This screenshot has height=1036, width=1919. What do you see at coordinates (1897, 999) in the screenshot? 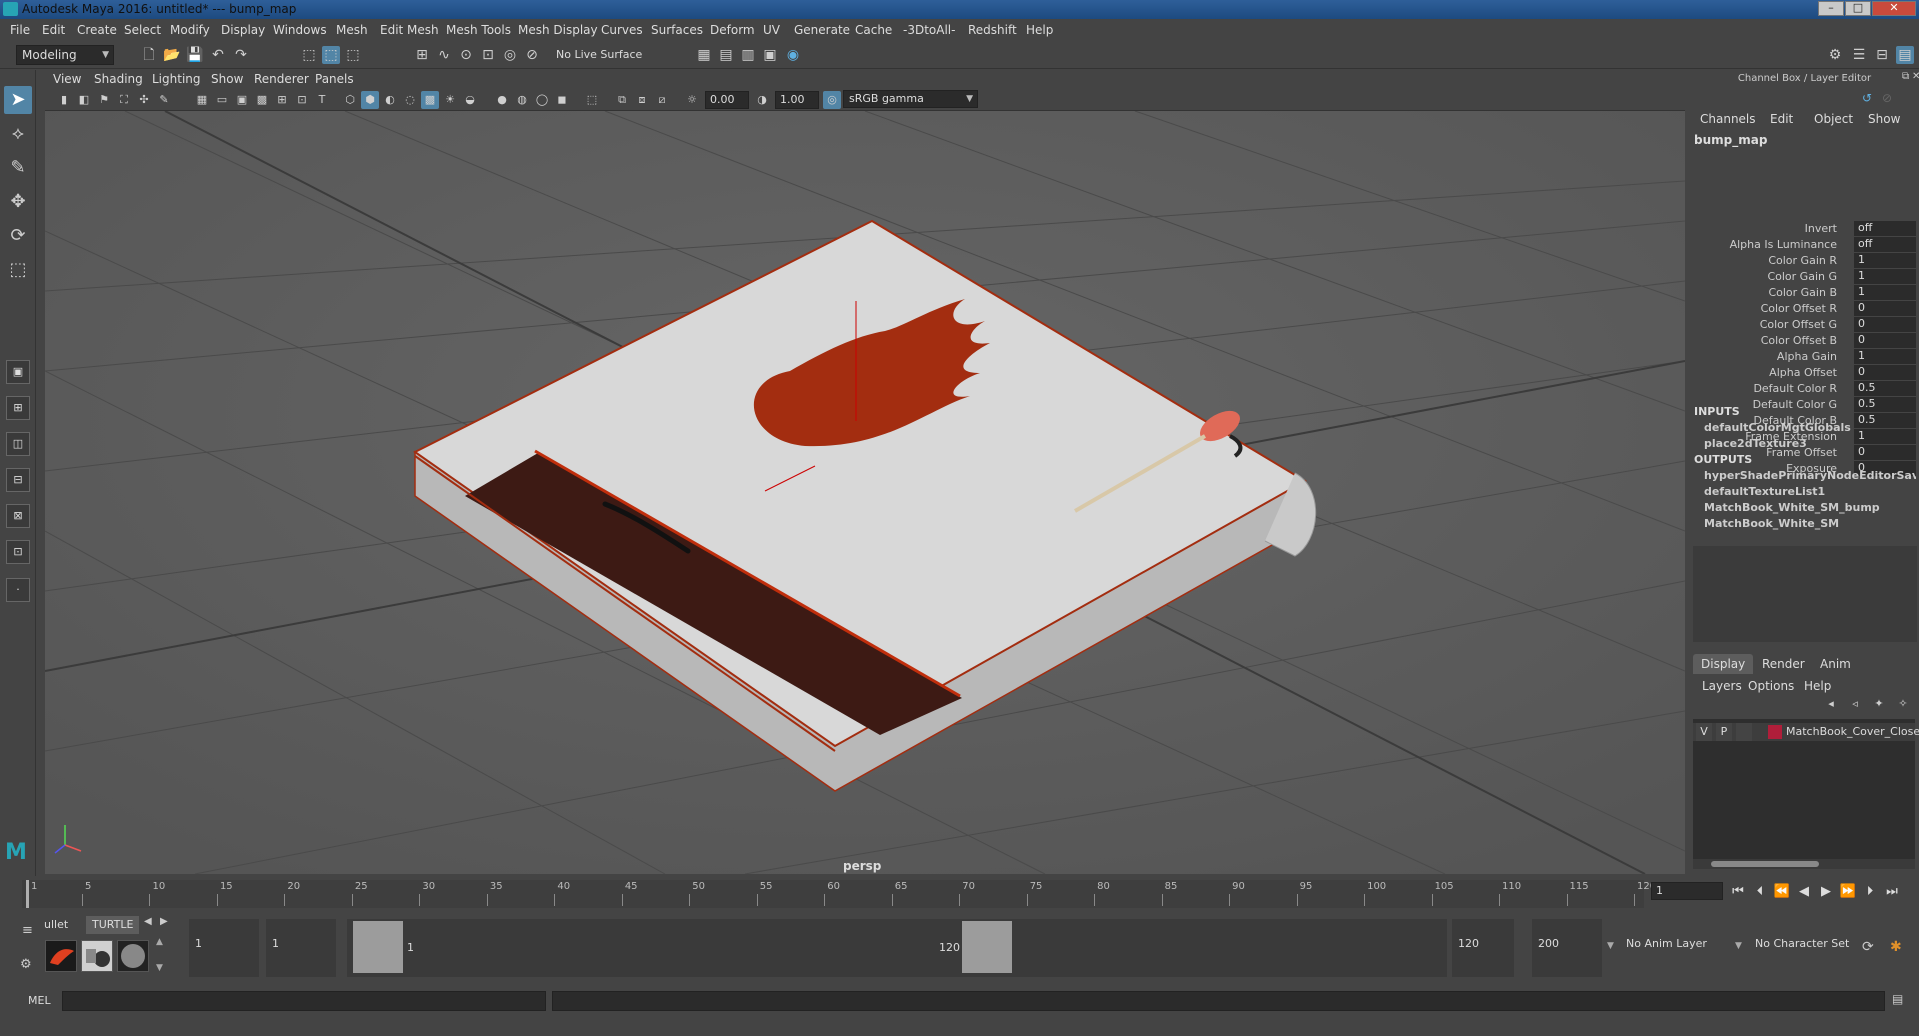
I see `script-editor-icon: ▤` at bounding box center [1897, 999].